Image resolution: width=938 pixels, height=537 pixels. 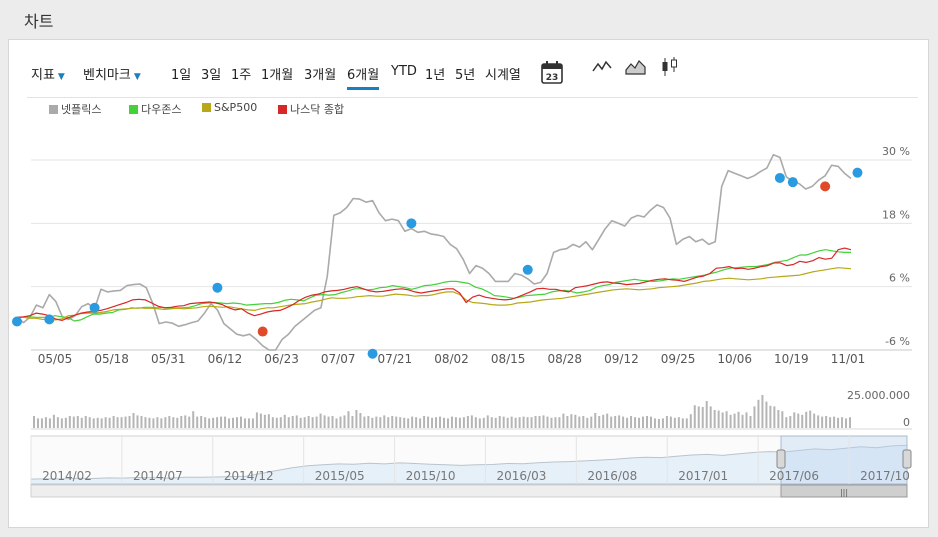 I want to click on navigator-right-handle, so click(x=907, y=459).